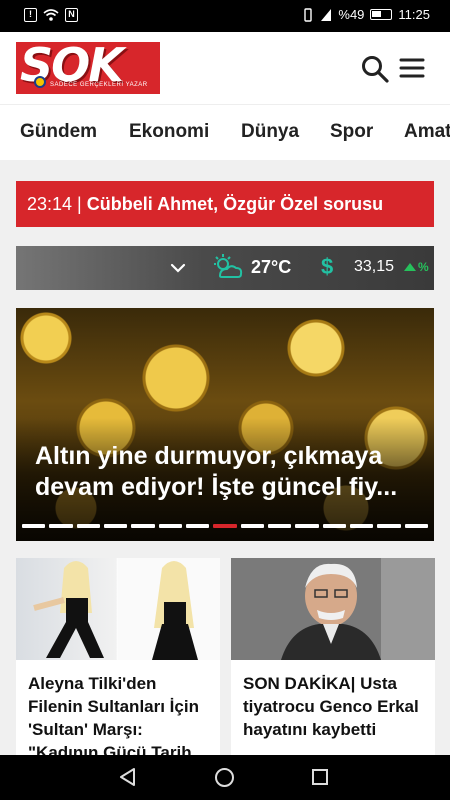  What do you see at coordinates (225, 68) in the screenshot?
I see `app-header: SOK SADECE GERÇEKLERİ YAZAR` at bounding box center [225, 68].